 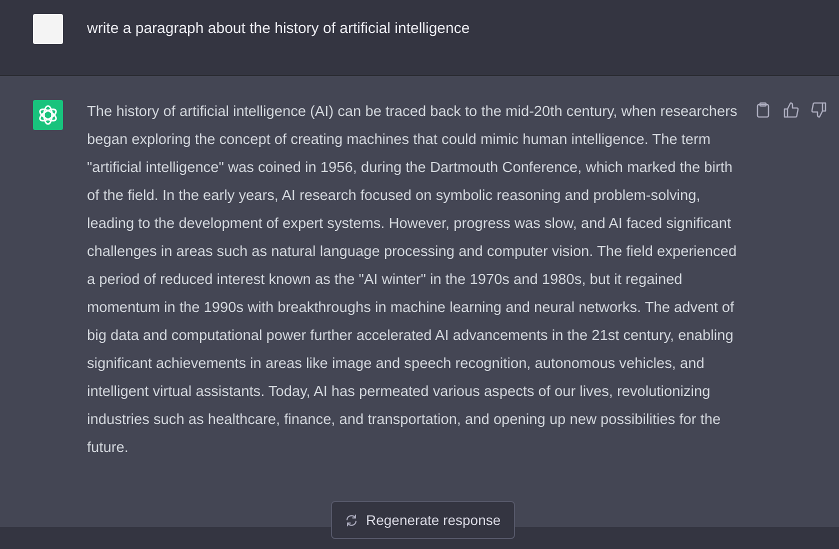 I want to click on clipboard-icon, so click(x=763, y=110).